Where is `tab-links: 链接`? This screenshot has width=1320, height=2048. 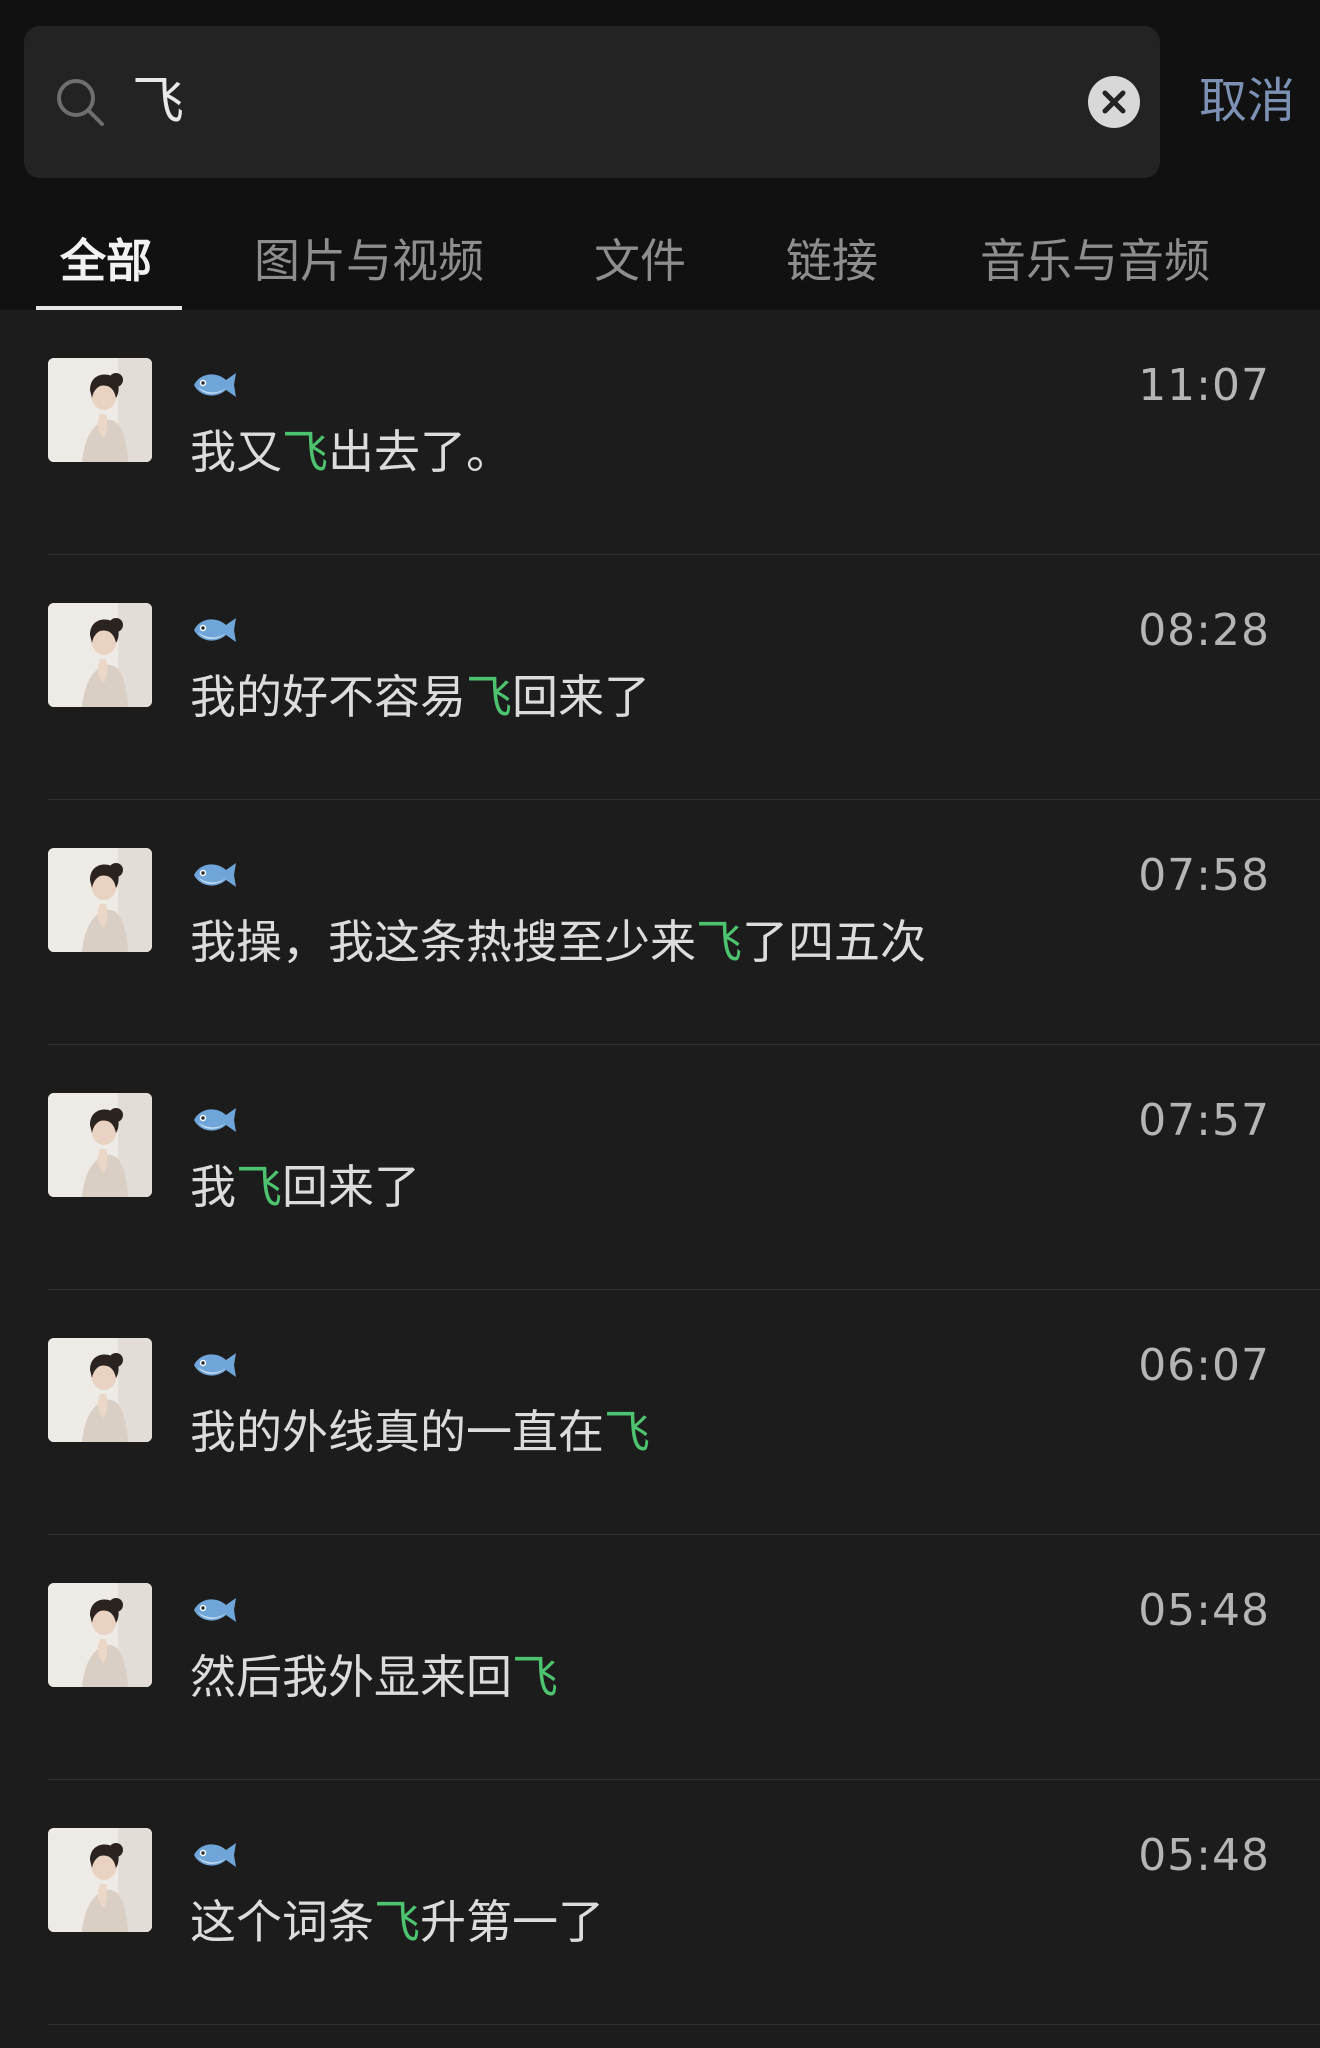
tab-links: 链接 is located at coordinates (832, 261).